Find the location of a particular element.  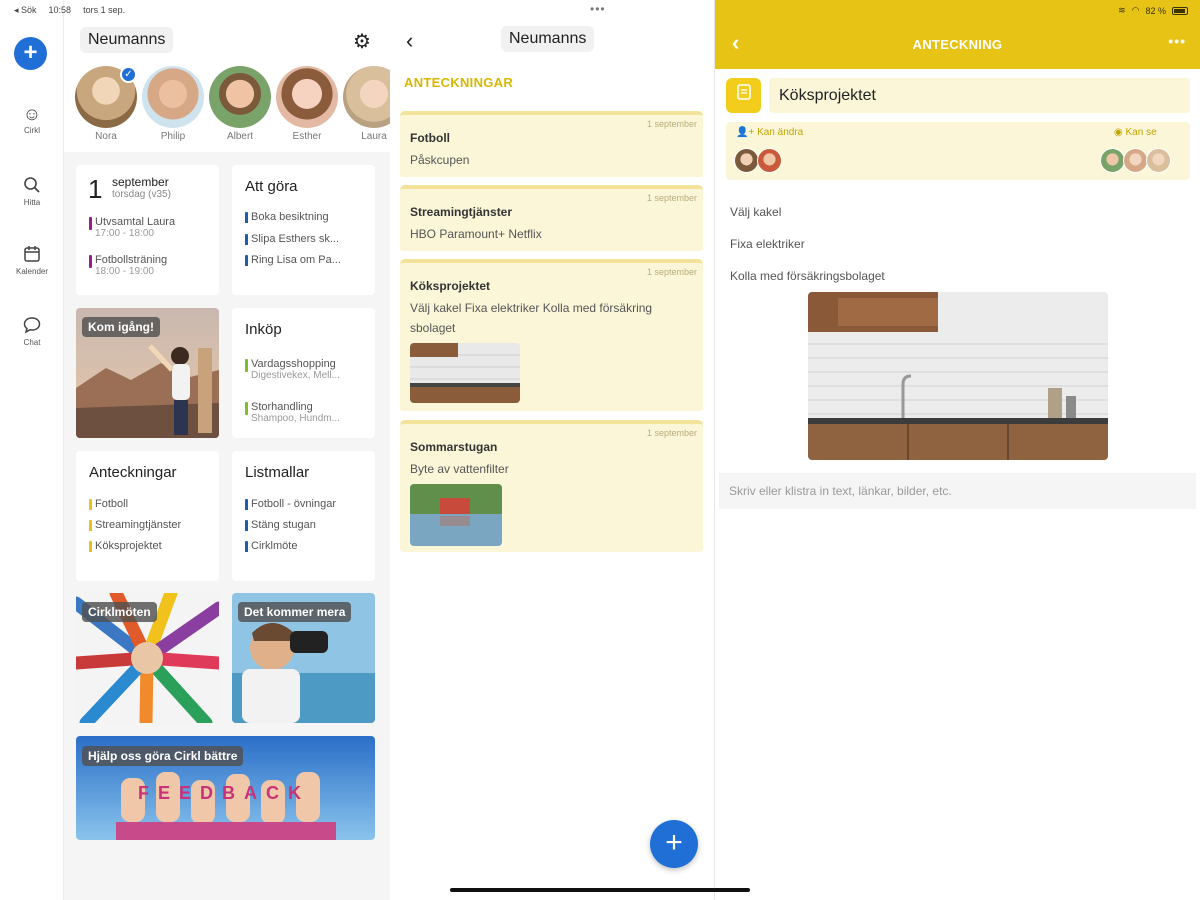

detail-header-title: ANTECKNING is located at coordinates (957, 44).